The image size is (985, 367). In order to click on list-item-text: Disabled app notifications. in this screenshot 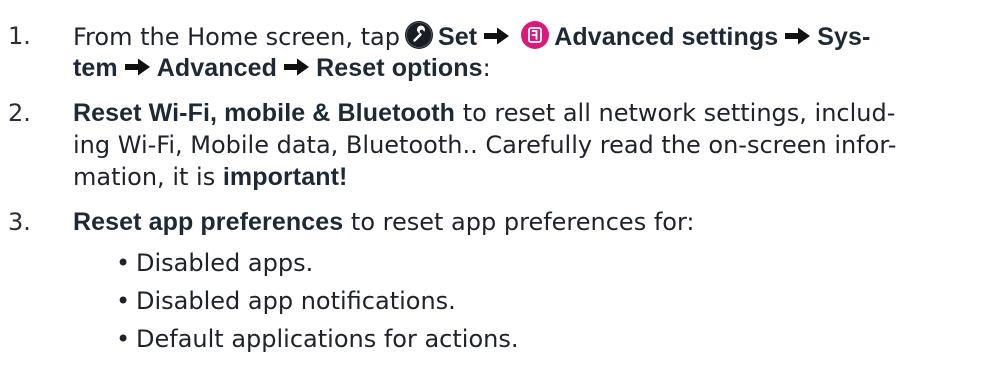, I will do `click(296, 301)`.